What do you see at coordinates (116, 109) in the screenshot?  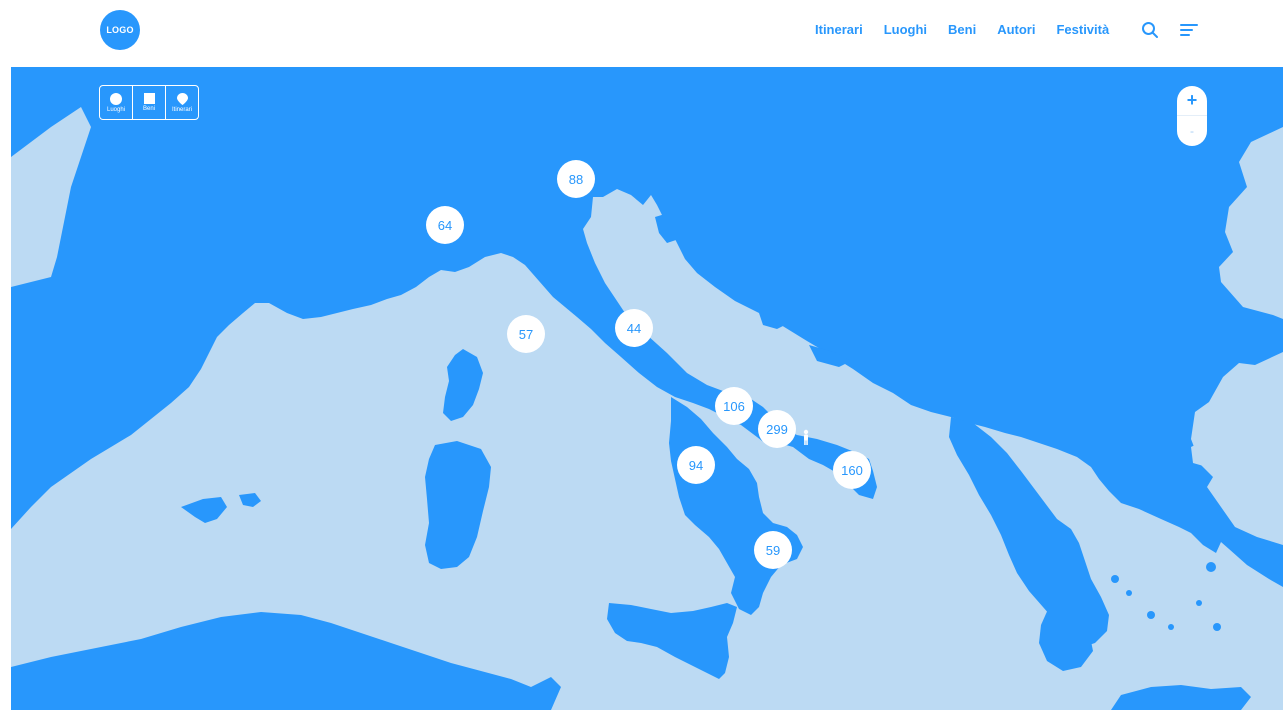 I see `filter-label: Luoghi` at bounding box center [116, 109].